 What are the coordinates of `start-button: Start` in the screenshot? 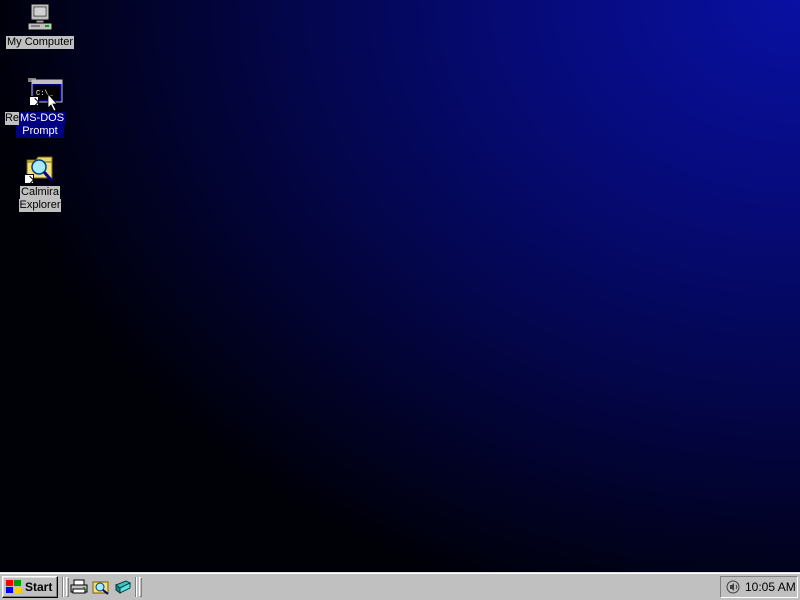 It's located at (30, 587).